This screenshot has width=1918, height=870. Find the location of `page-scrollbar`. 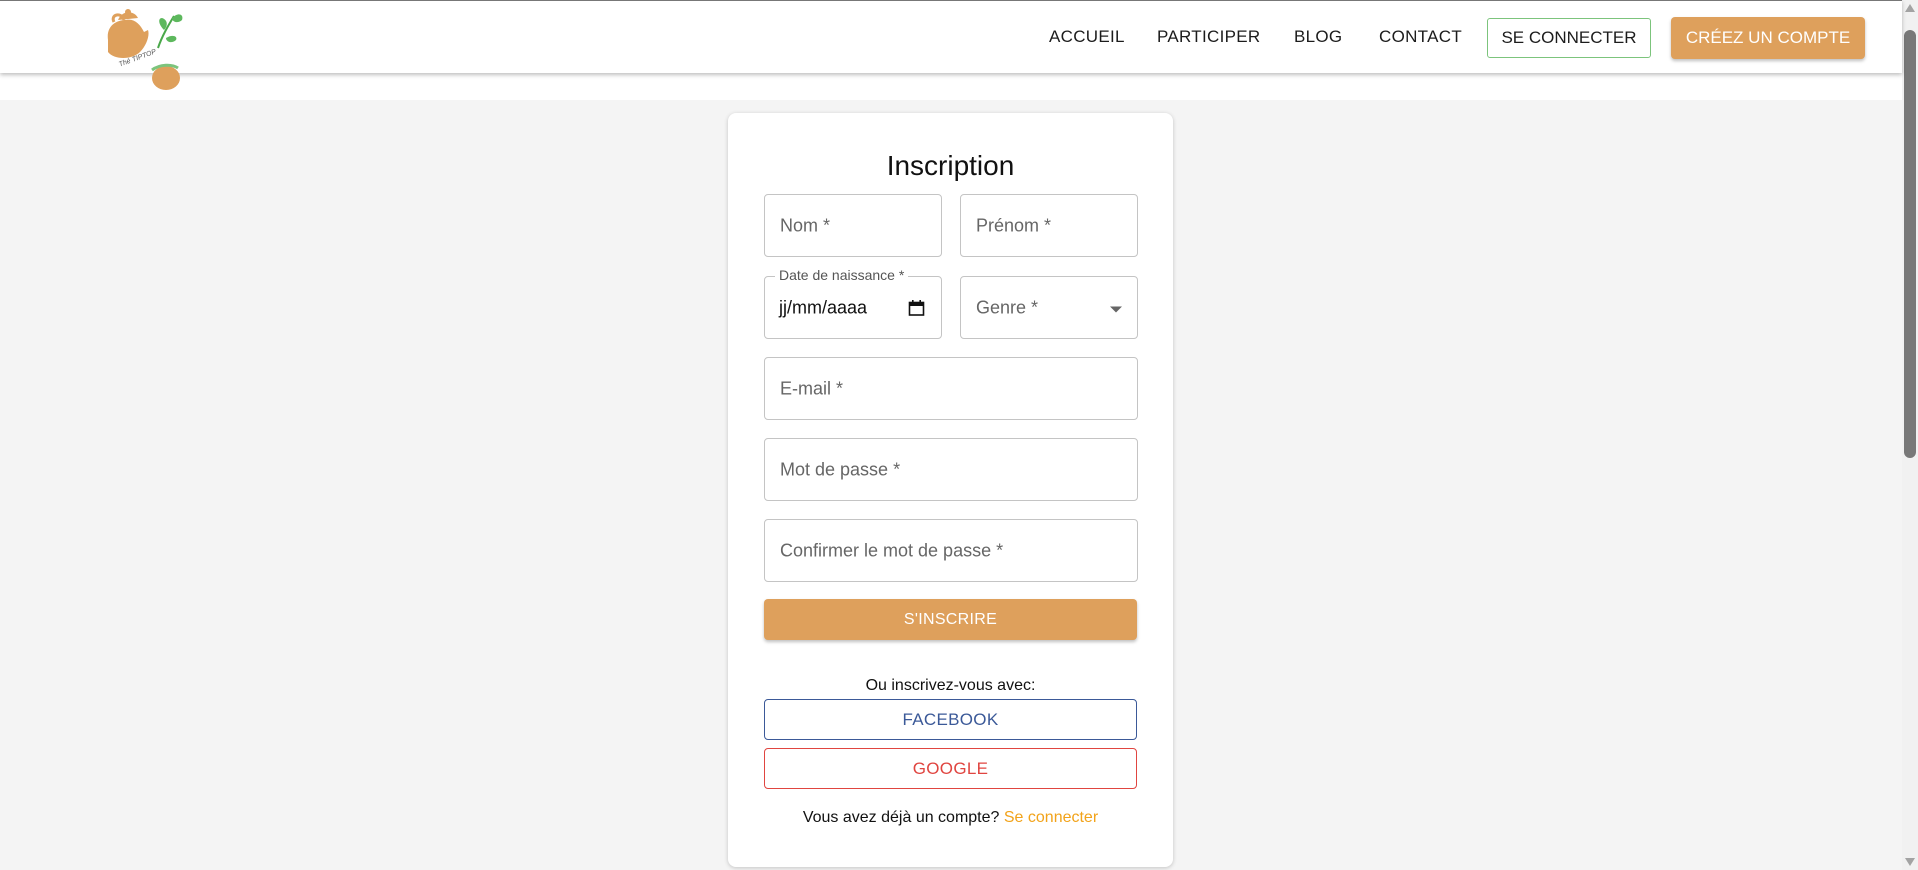

page-scrollbar is located at coordinates (1910, 435).